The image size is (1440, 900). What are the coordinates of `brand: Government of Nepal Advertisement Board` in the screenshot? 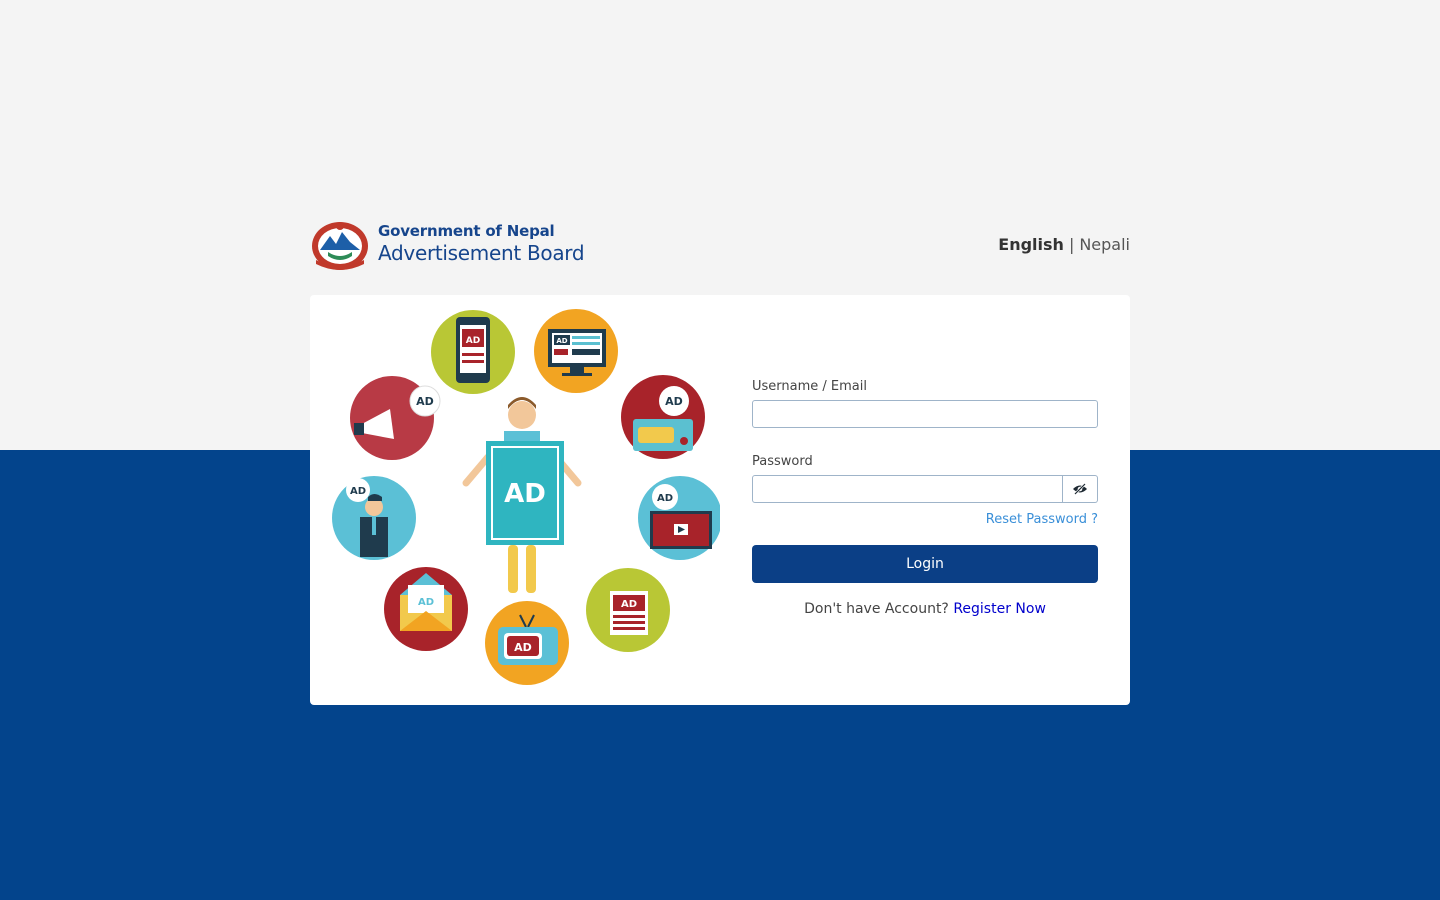 It's located at (447, 244).